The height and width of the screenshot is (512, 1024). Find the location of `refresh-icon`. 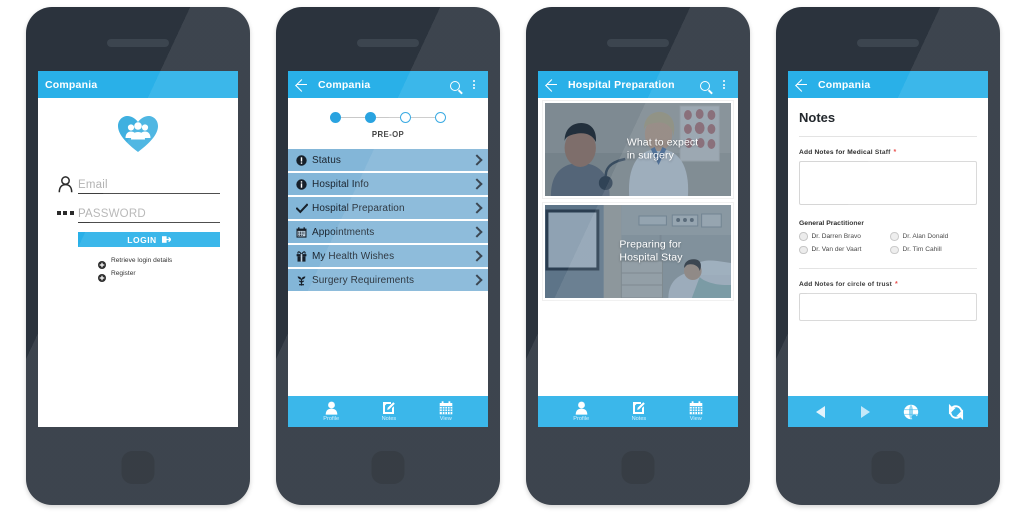

refresh-icon is located at coordinates (956, 412).